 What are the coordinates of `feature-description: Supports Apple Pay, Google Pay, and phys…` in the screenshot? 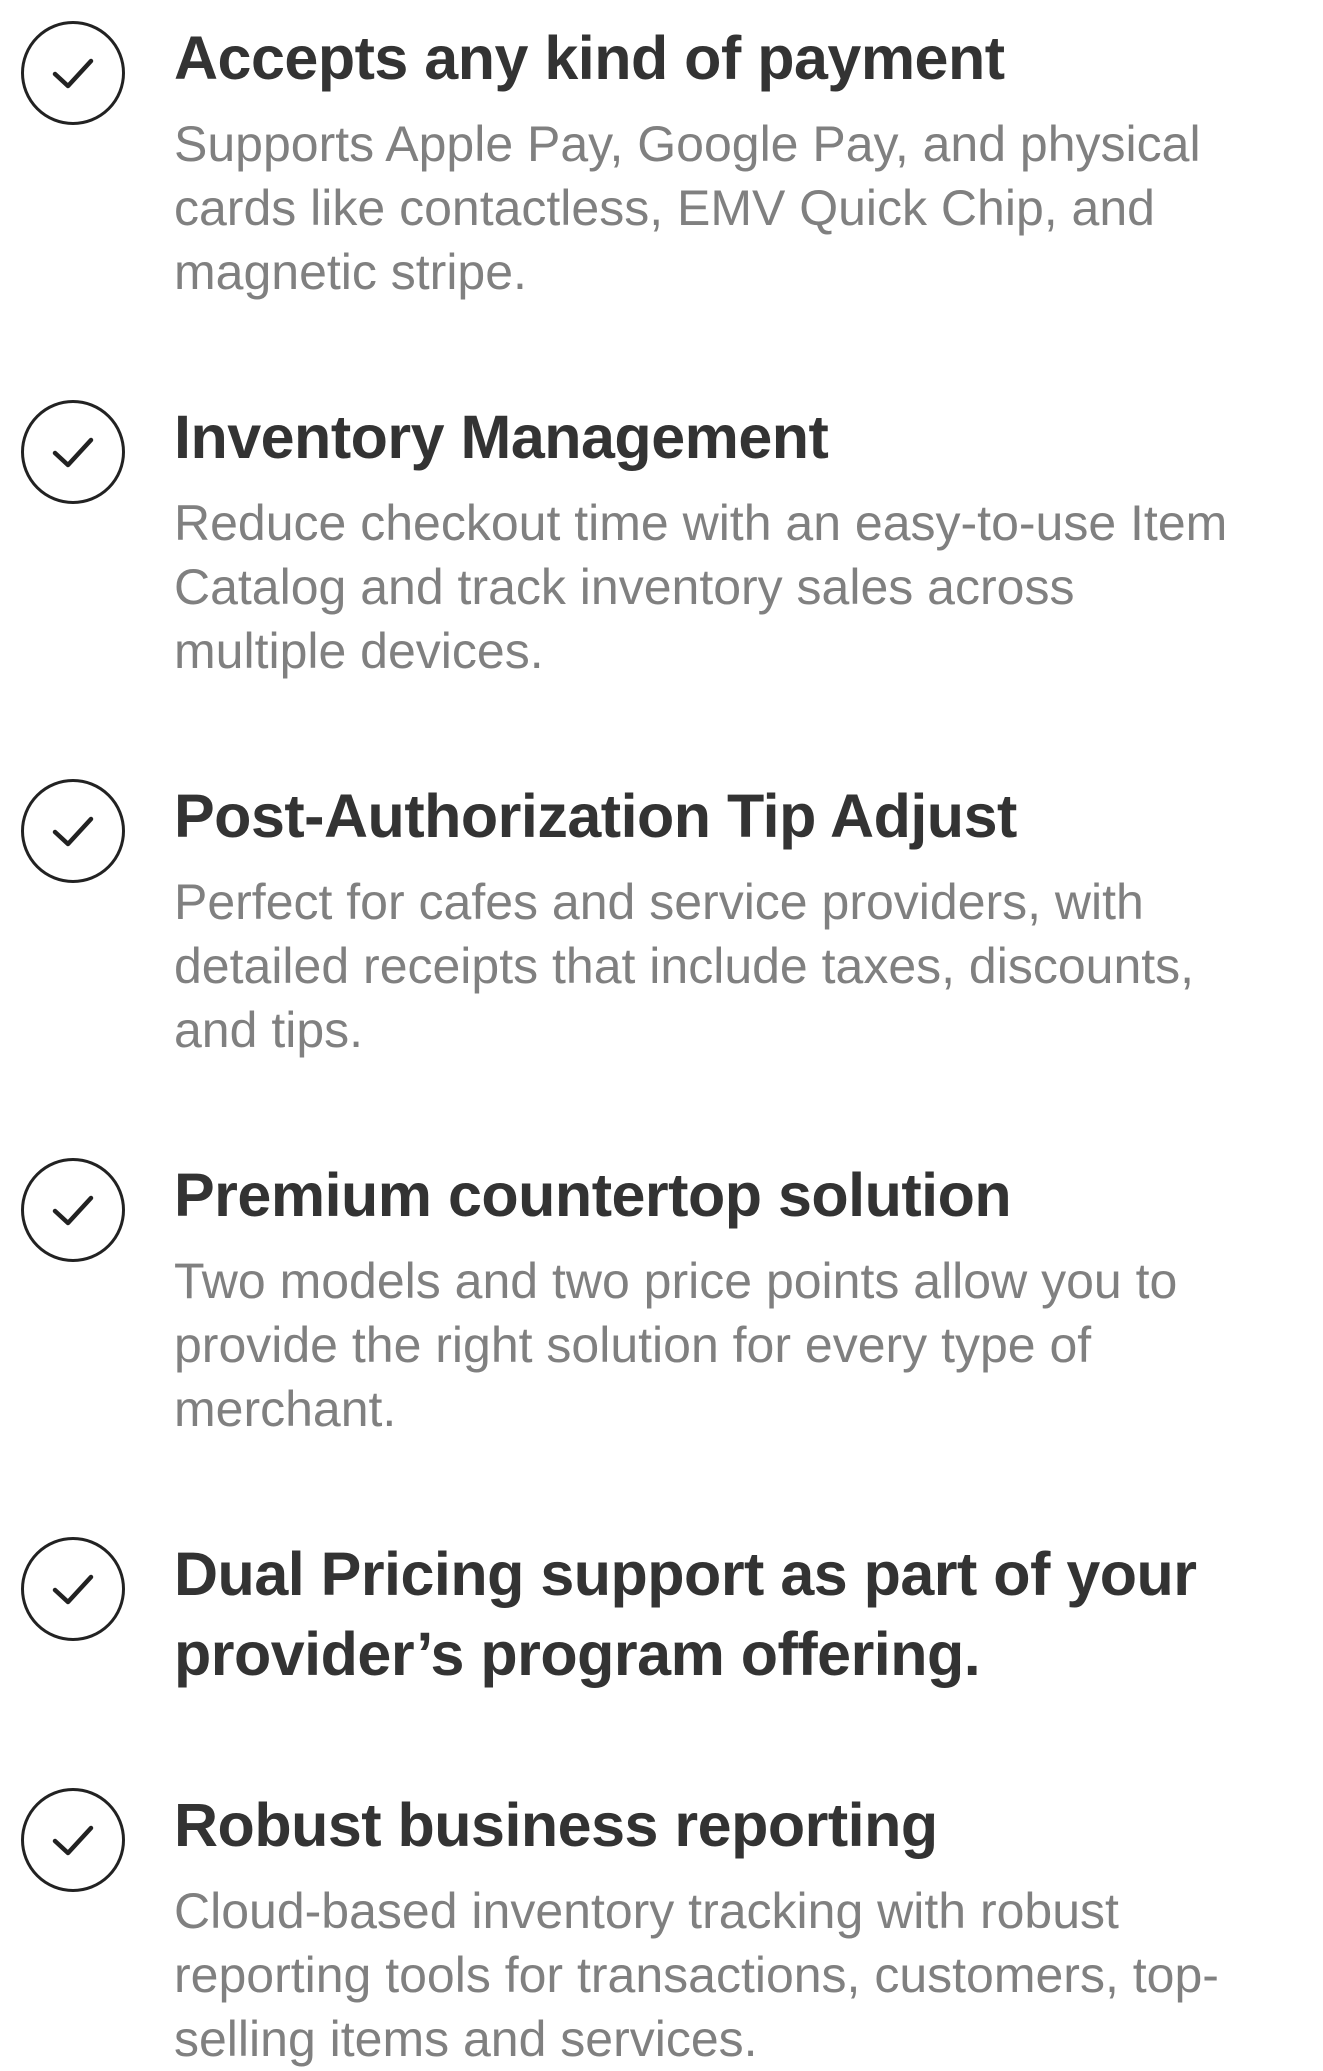 It's located at (746, 208).